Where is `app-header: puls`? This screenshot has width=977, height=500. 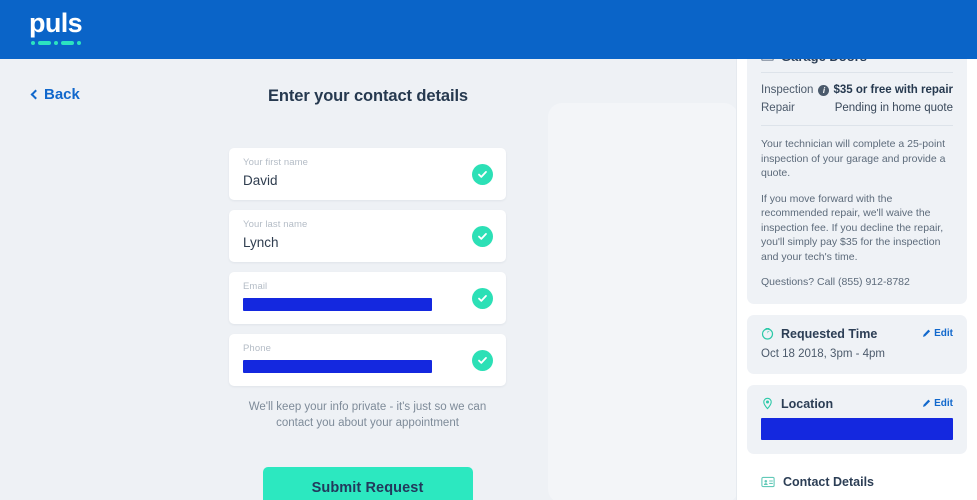 app-header: puls is located at coordinates (488, 29).